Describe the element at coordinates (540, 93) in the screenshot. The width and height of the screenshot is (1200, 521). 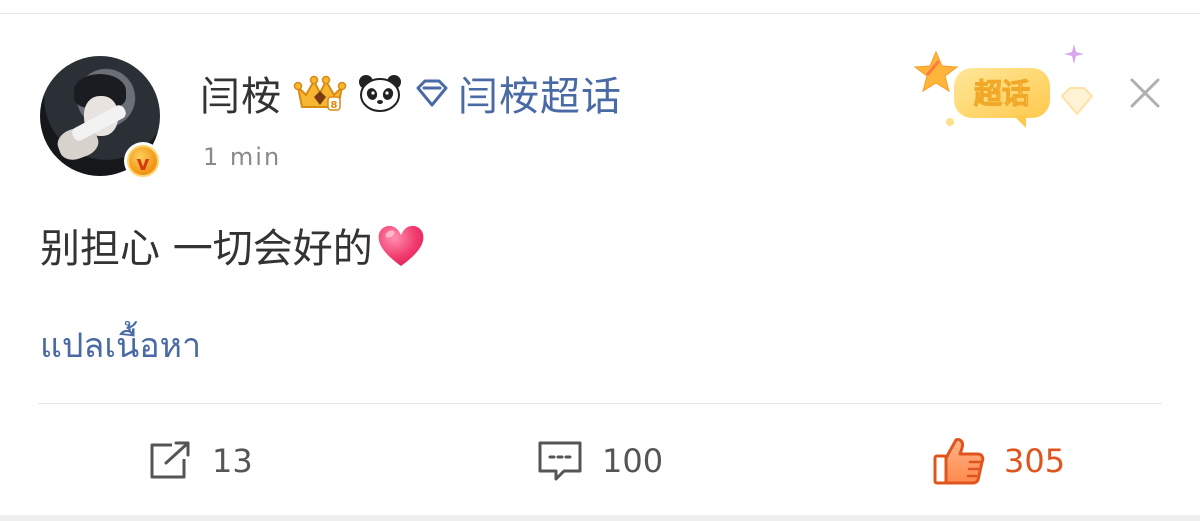
I see `supertopic-link: 闫桉超话` at that location.